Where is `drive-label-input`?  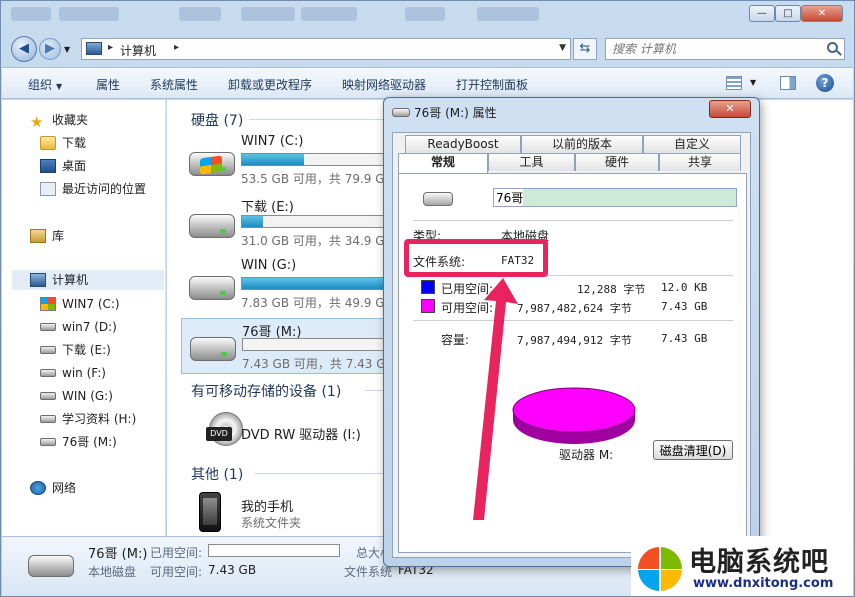 drive-label-input is located at coordinates (615, 197).